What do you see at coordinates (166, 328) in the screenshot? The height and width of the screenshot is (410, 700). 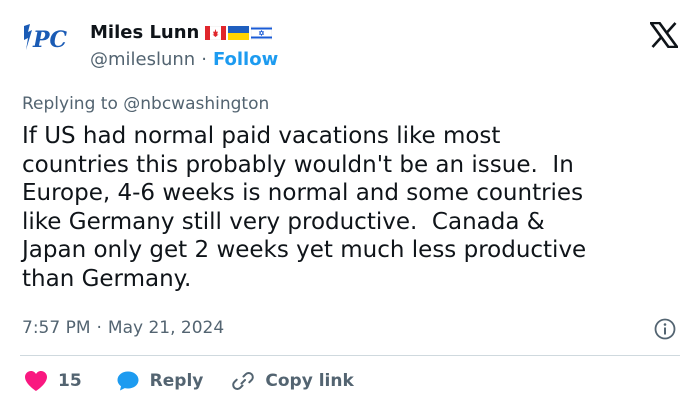 I see `tweet-date: May 21, 2024` at bounding box center [166, 328].